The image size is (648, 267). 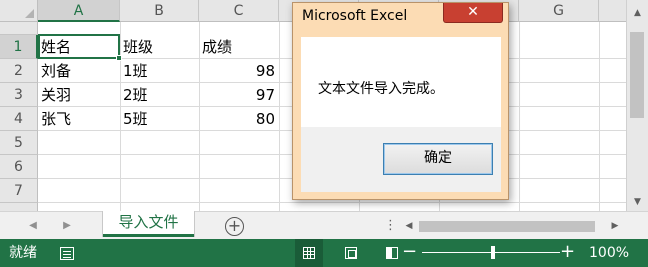 I want to click on ok-button: 确定, so click(x=438, y=159).